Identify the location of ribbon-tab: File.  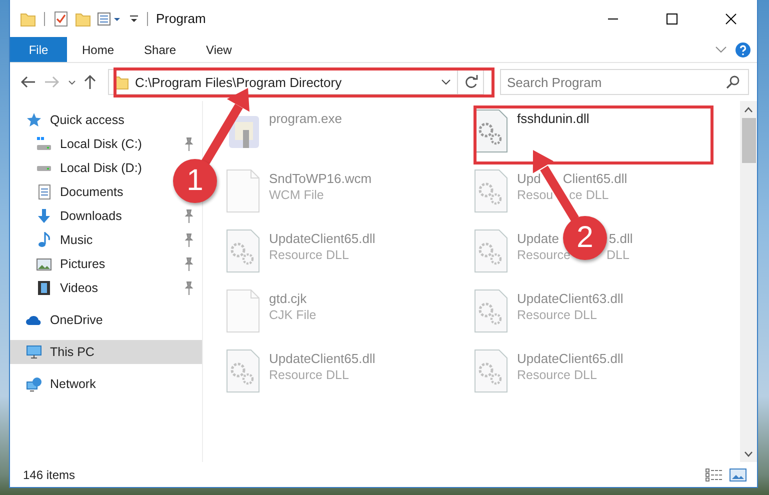
(38, 49).